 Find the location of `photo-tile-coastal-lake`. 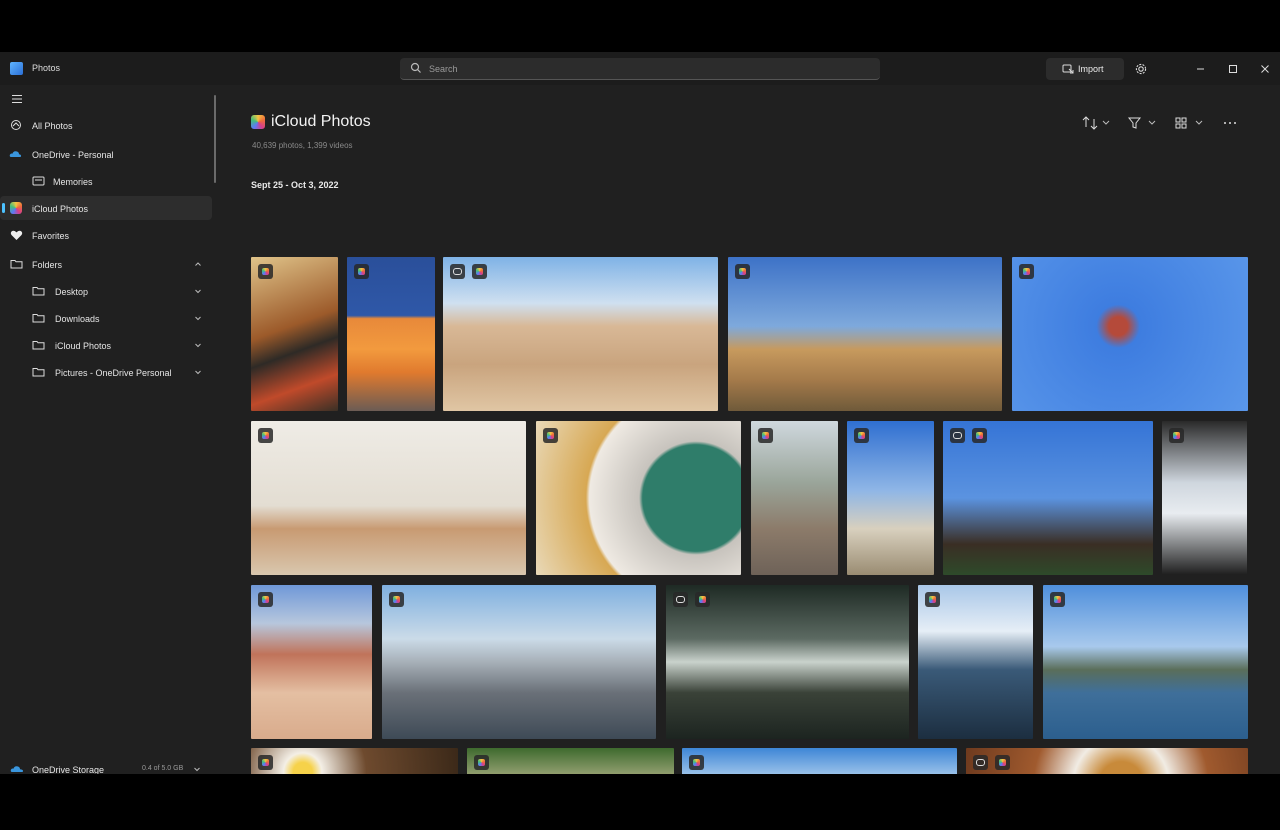

photo-tile-coastal-lake is located at coordinates (1145, 662).